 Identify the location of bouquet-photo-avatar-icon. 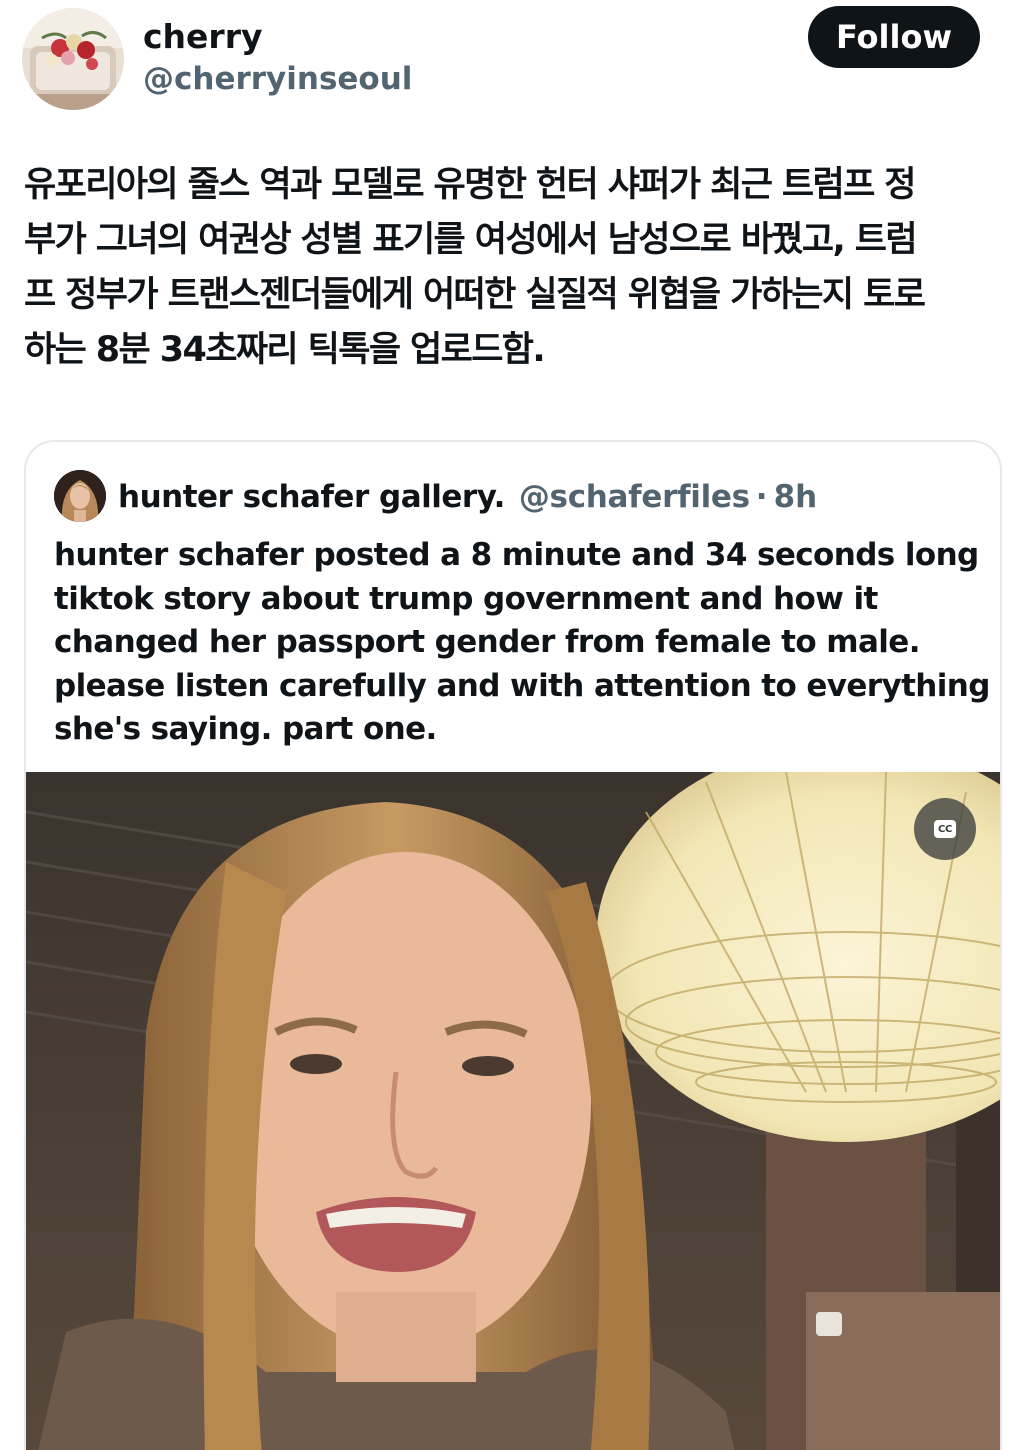
(73, 59).